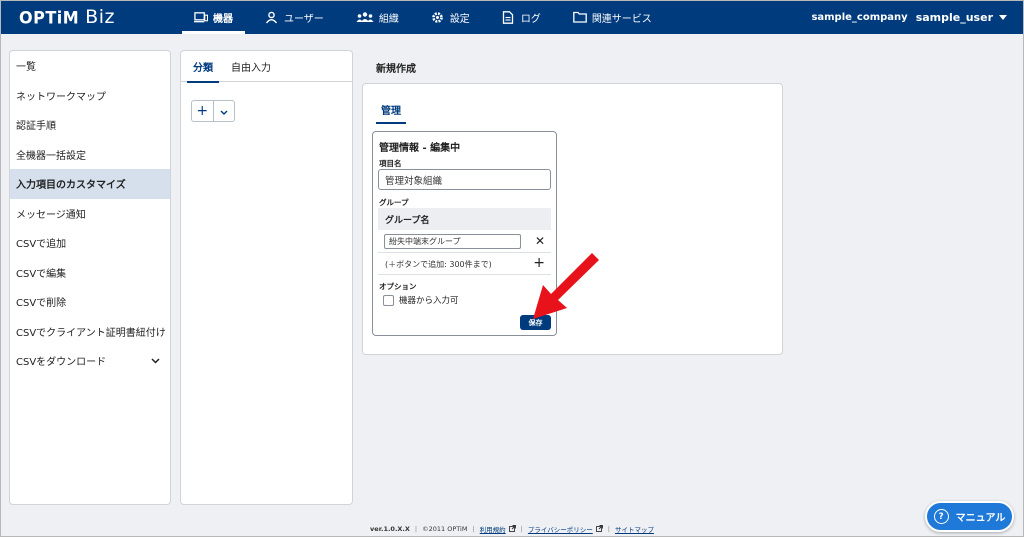 This screenshot has height=537, width=1024. What do you see at coordinates (36, 127) in the screenshot?
I see `sidebar-item-label: 認証手順` at bounding box center [36, 127].